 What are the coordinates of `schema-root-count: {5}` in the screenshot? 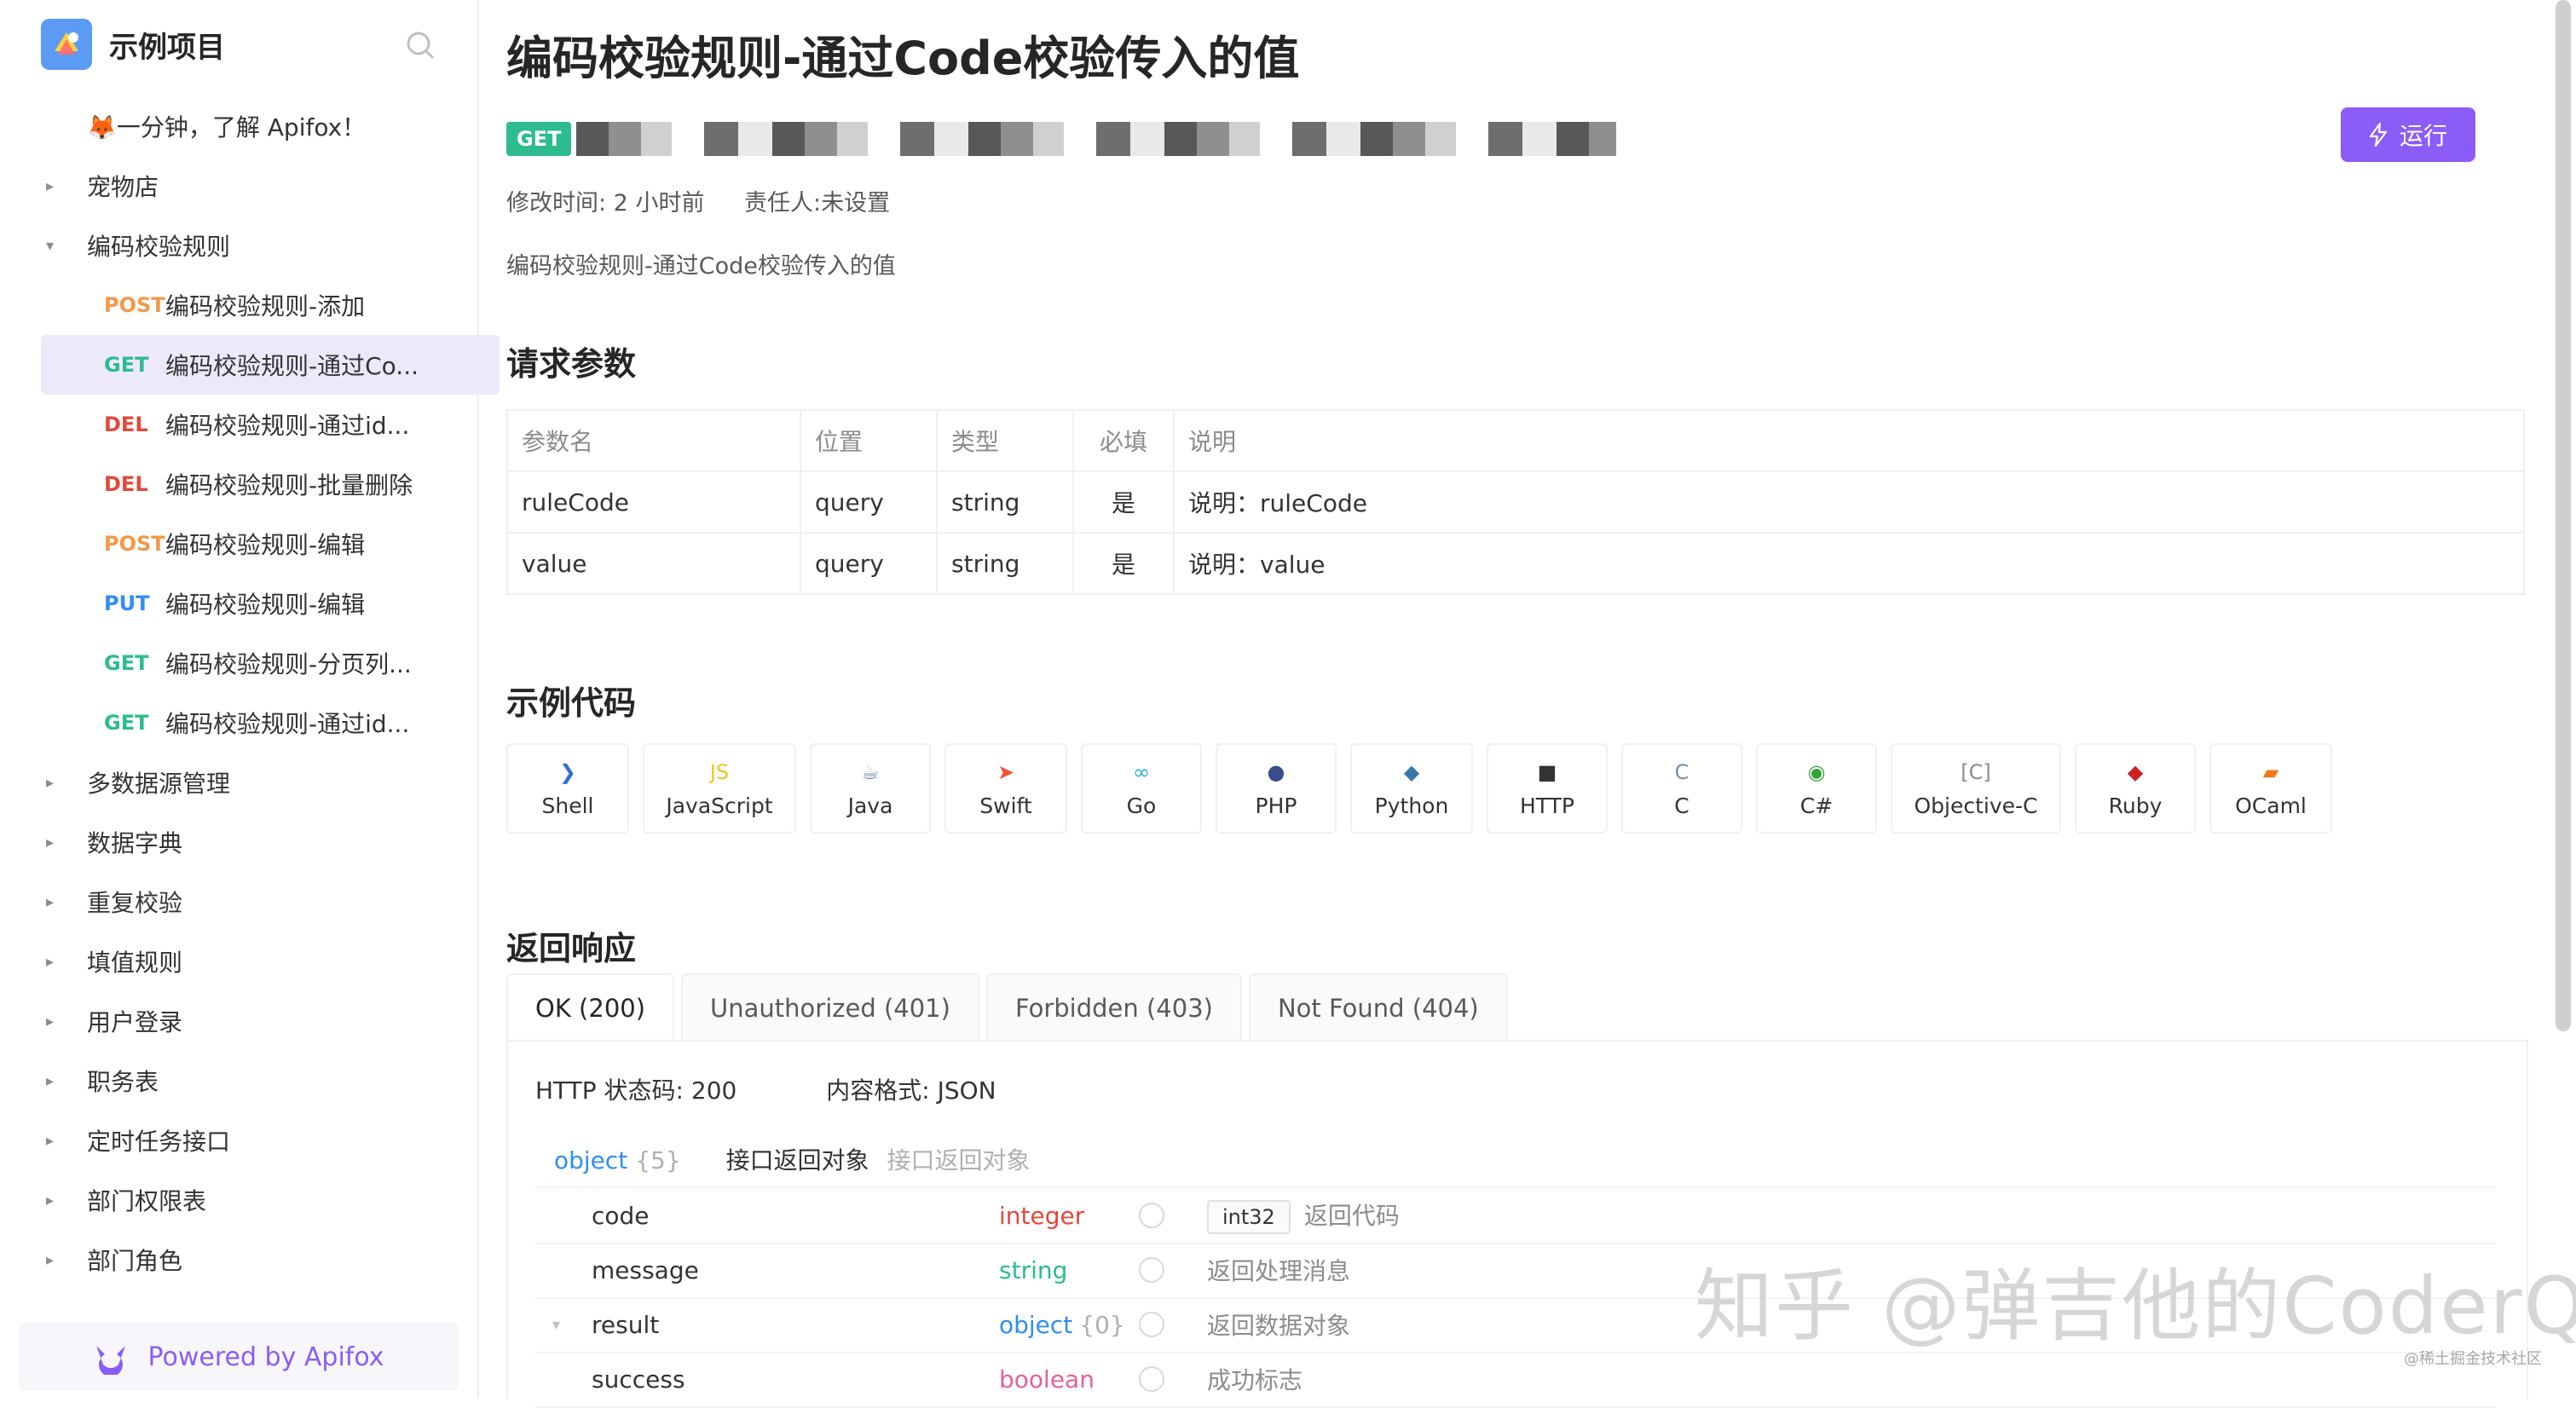 It's located at (658, 1160).